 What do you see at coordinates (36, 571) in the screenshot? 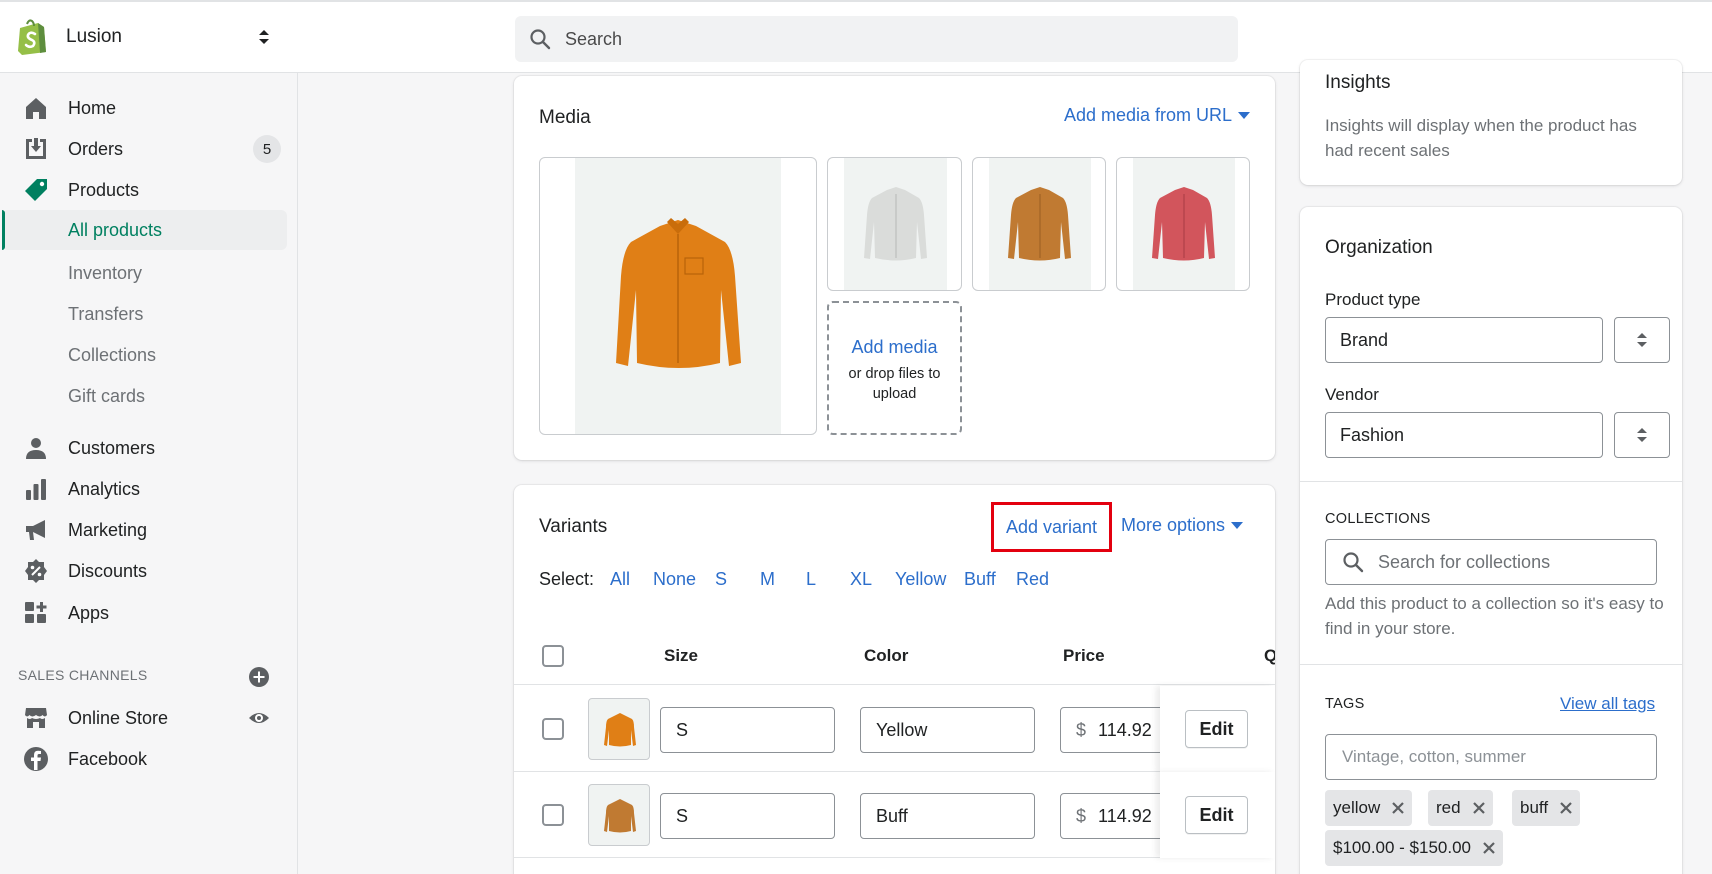
I see `discount-icon` at bounding box center [36, 571].